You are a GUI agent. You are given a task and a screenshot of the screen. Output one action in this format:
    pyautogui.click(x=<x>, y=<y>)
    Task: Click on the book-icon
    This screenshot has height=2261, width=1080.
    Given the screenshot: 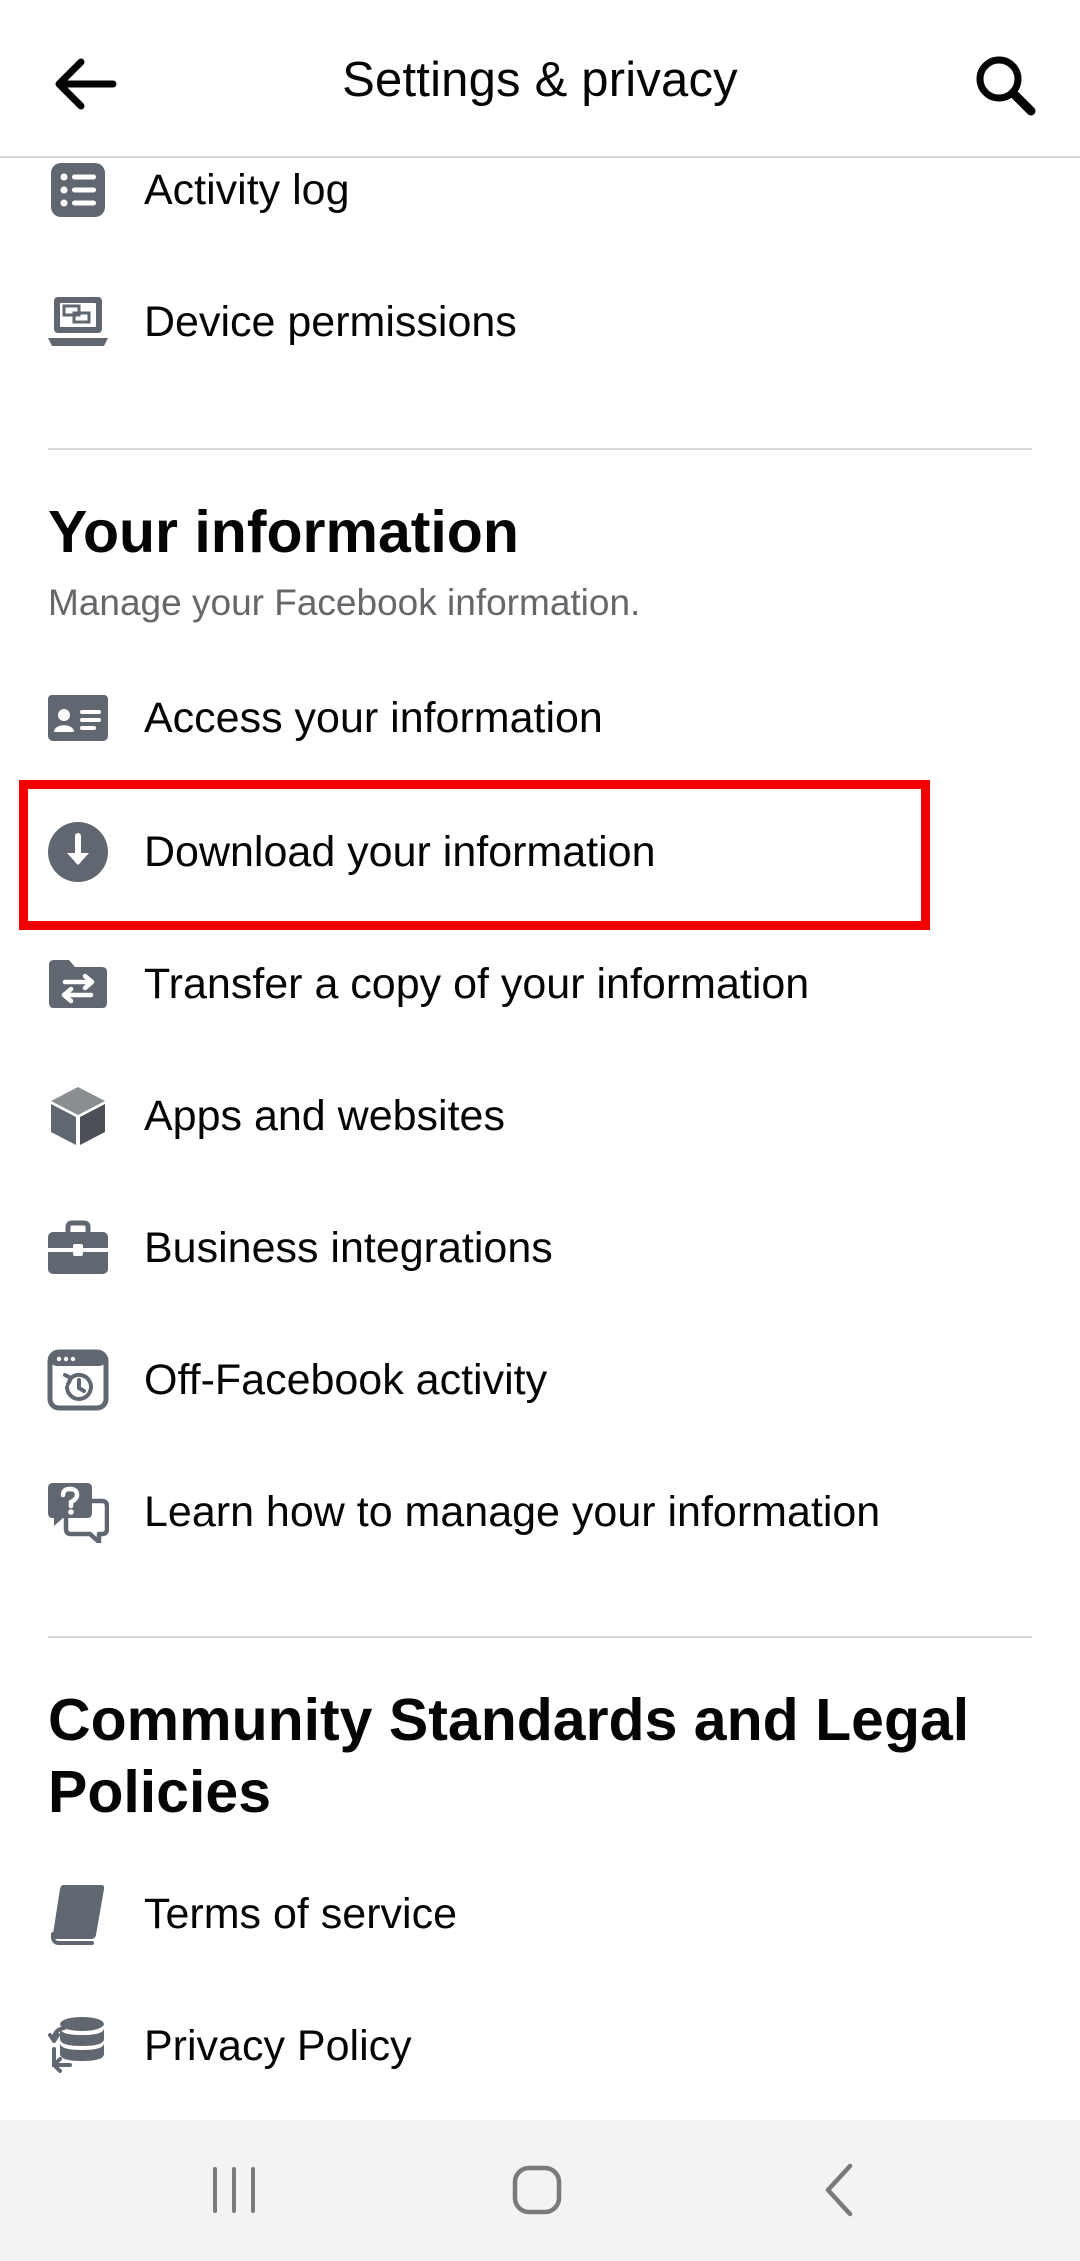 What is the action you would take?
    pyautogui.click(x=78, y=1914)
    